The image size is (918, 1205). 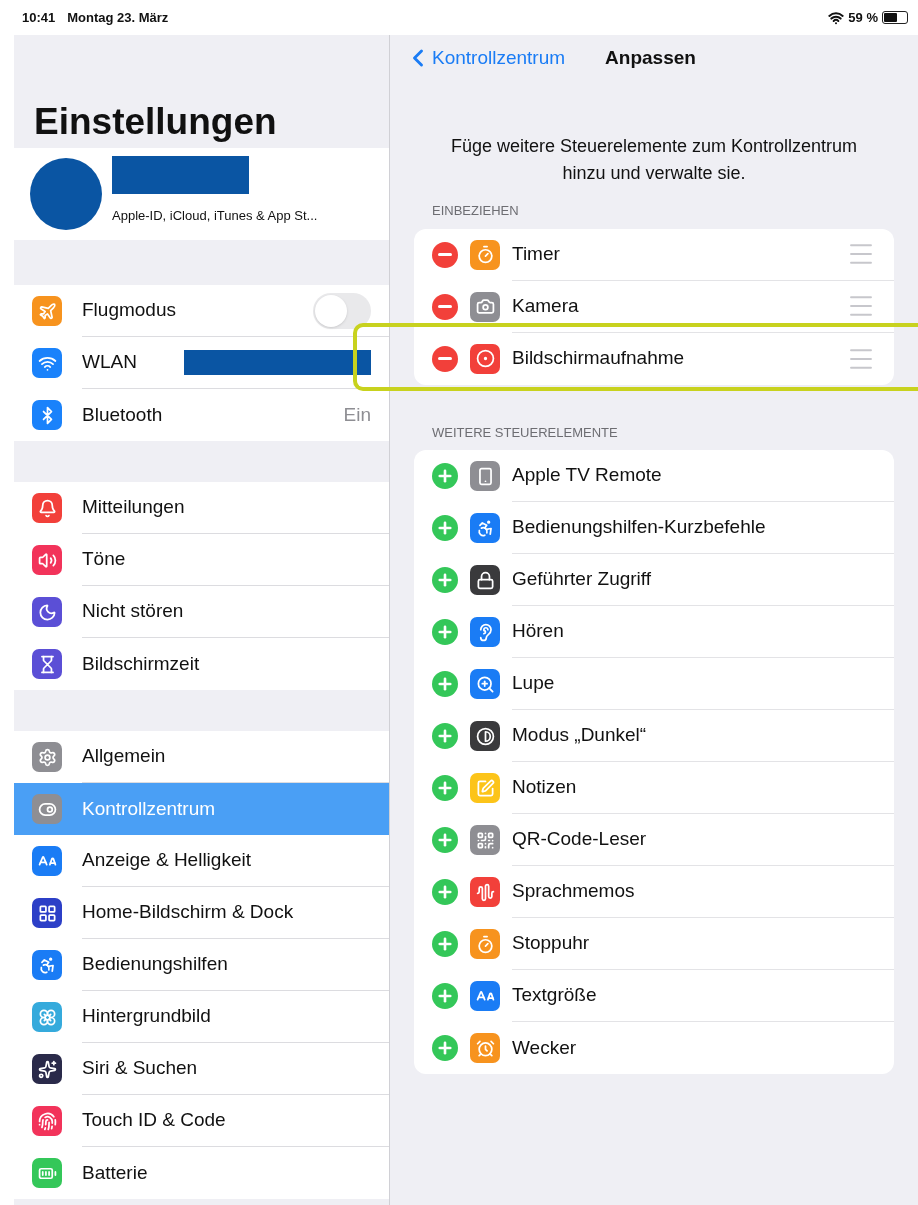 What do you see at coordinates (534, 683) in the screenshot?
I see `control-label: Lupe` at bounding box center [534, 683].